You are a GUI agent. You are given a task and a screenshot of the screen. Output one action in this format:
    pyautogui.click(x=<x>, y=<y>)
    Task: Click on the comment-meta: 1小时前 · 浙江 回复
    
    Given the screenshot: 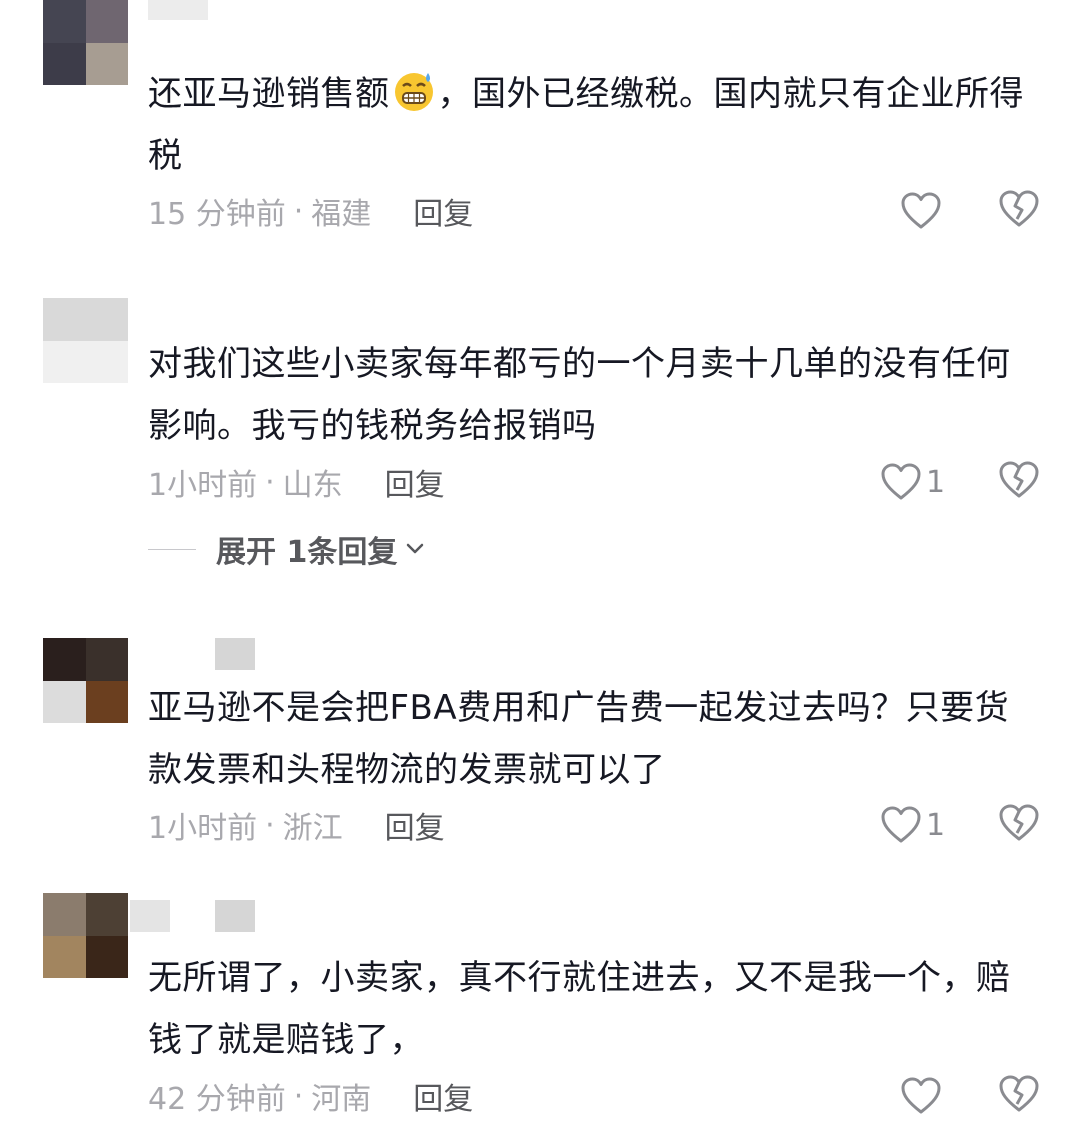 What is the action you would take?
    pyautogui.click(x=296, y=825)
    